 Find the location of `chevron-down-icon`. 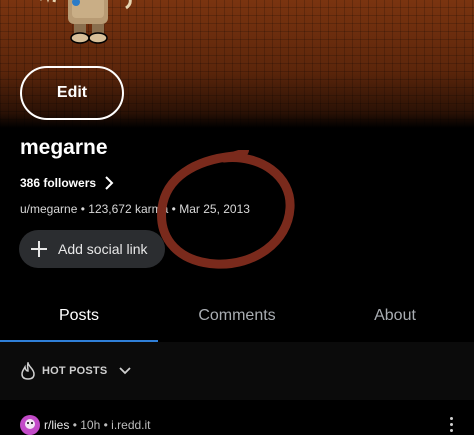

chevron-down-icon is located at coordinates (125, 371).